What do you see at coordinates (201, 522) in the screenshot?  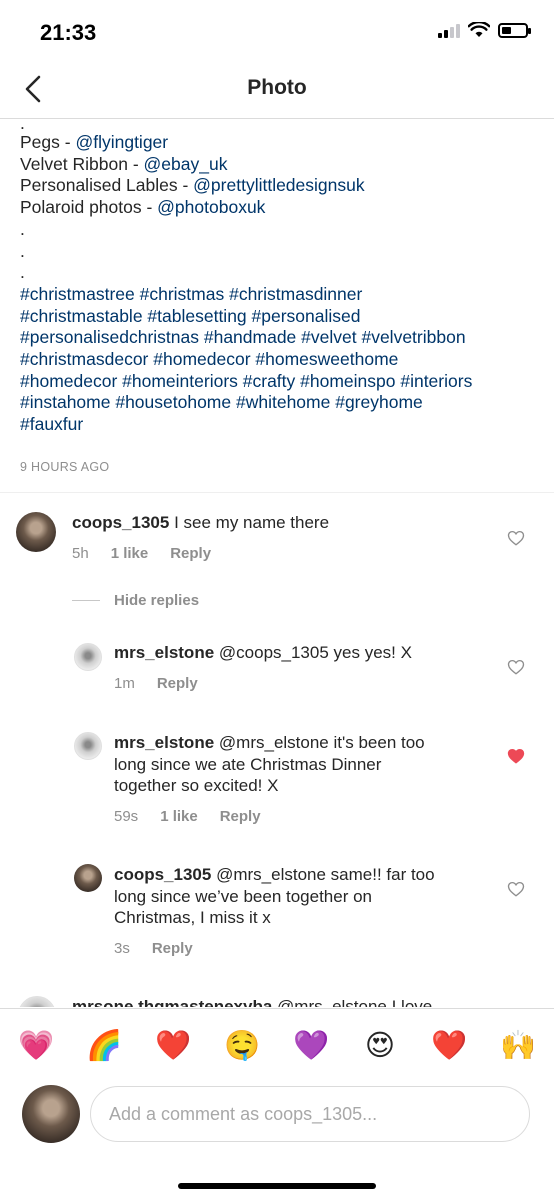 I see `comment-text: coops_1305 I see my name there` at bounding box center [201, 522].